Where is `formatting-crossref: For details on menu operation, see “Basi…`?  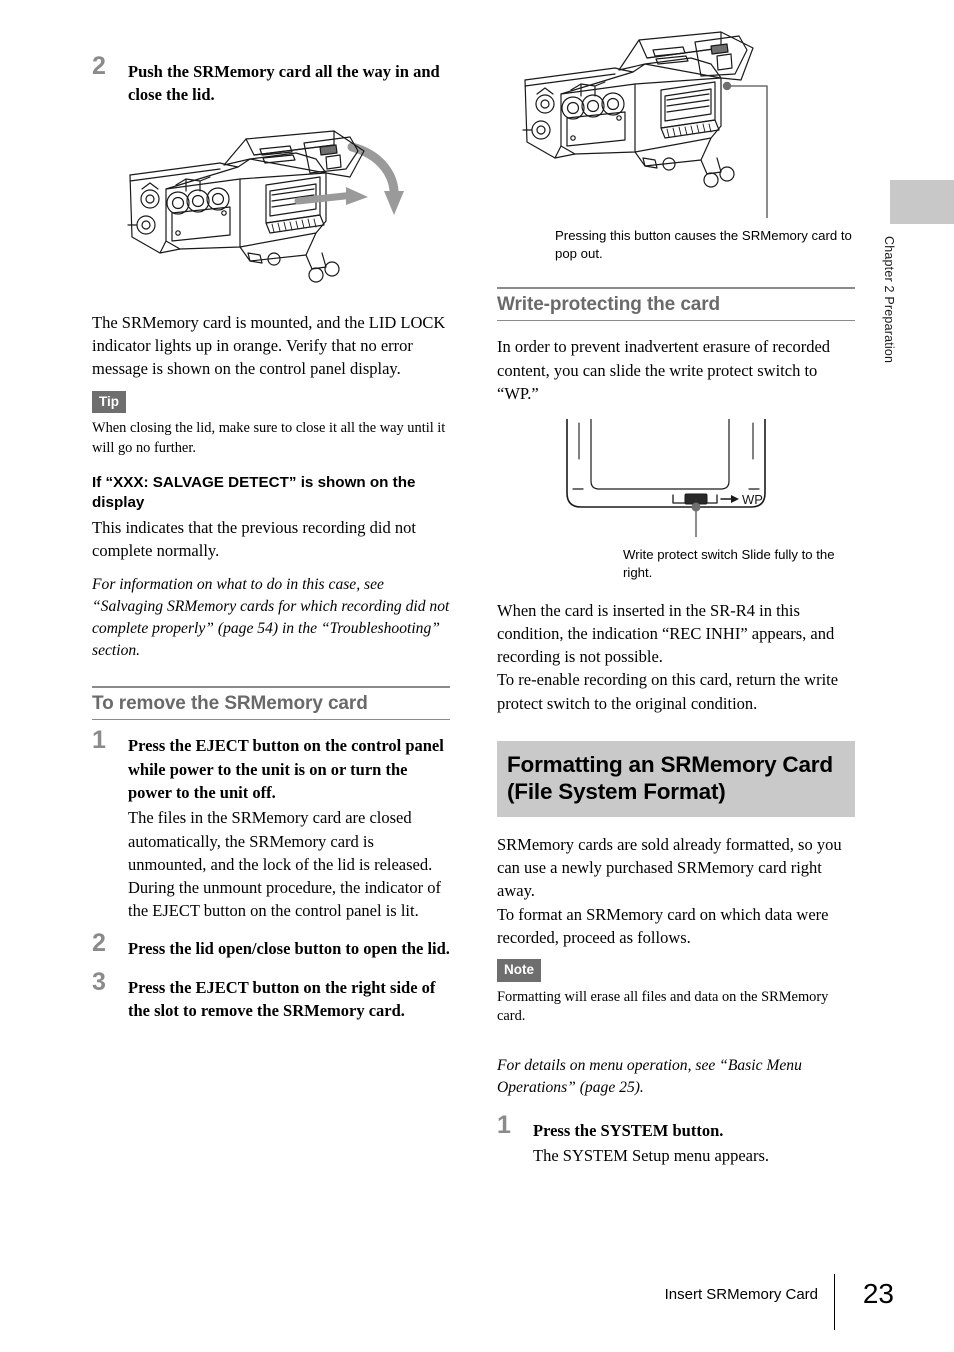 formatting-crossref: For details on menu operation, see “Basi… is located at coordinates (649, 1076).